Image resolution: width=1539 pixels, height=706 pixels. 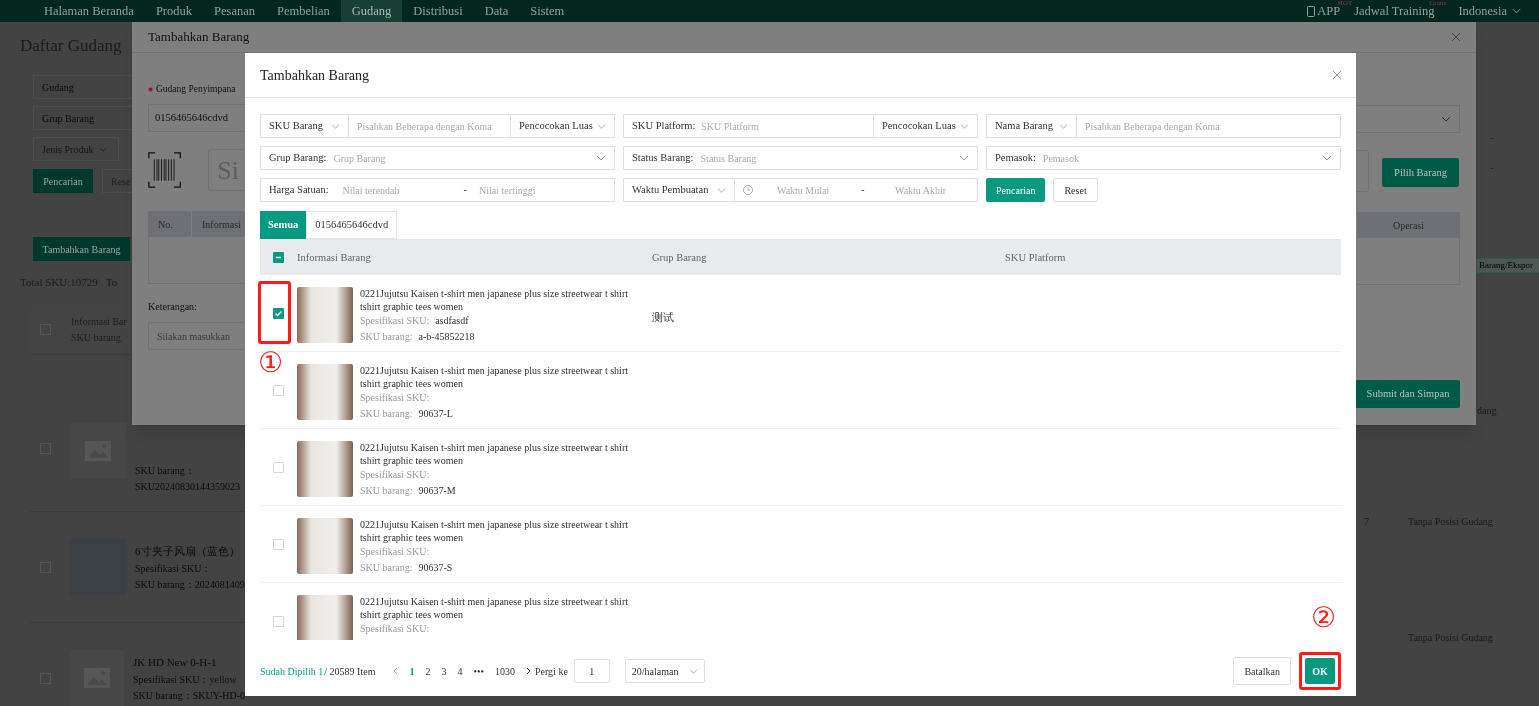 What do you see at coordinates (234, 11) in the screenshot?
I see `nav-tab: Pesanan` at bounding box center [234, 11].